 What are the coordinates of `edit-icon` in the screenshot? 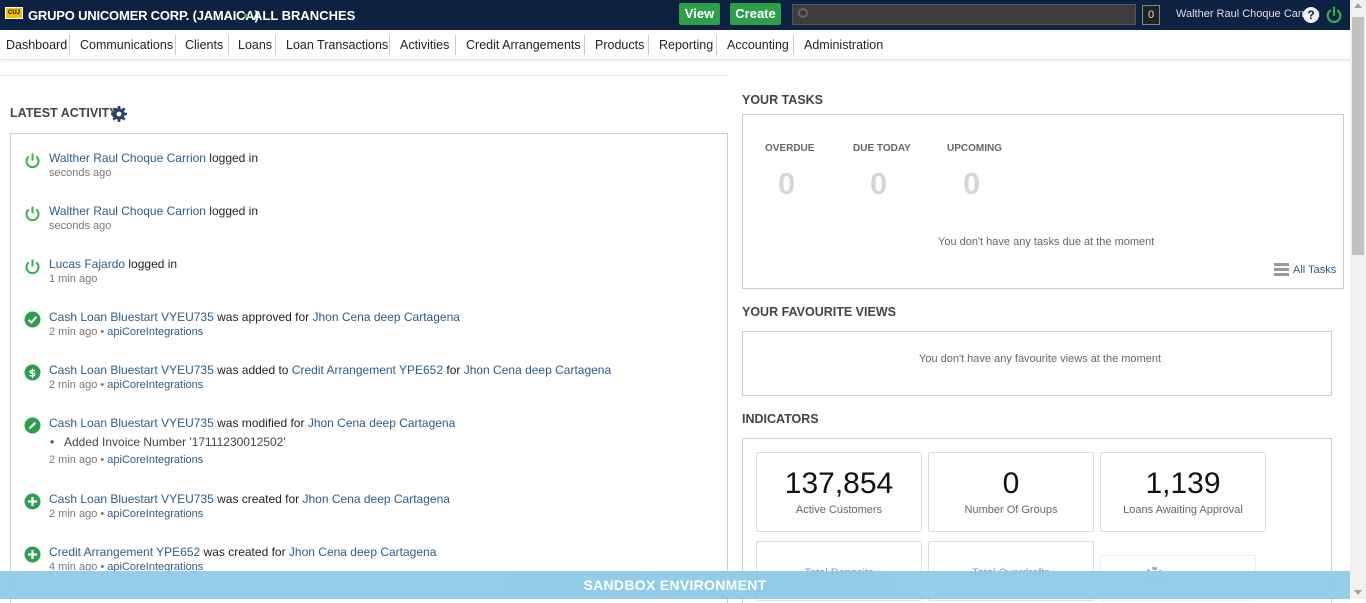 It's located at (32, 425).